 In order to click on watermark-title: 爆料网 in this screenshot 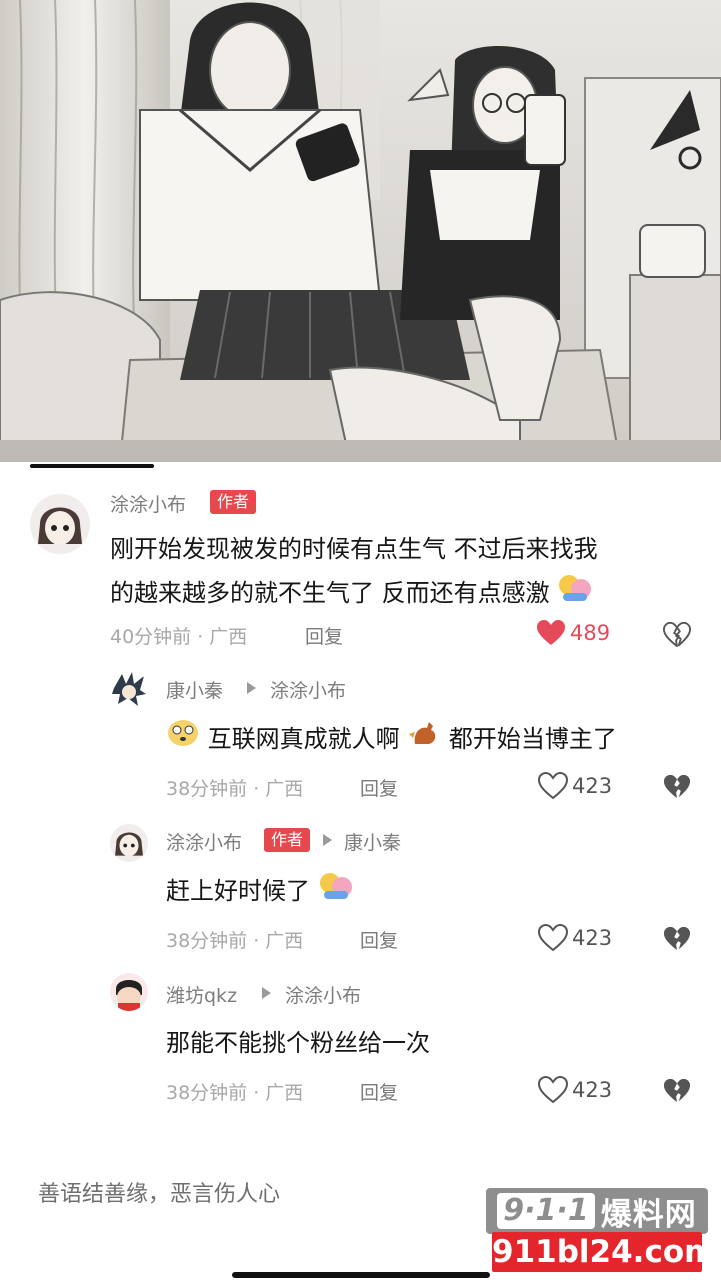, I will do `click(648, 1214)`.